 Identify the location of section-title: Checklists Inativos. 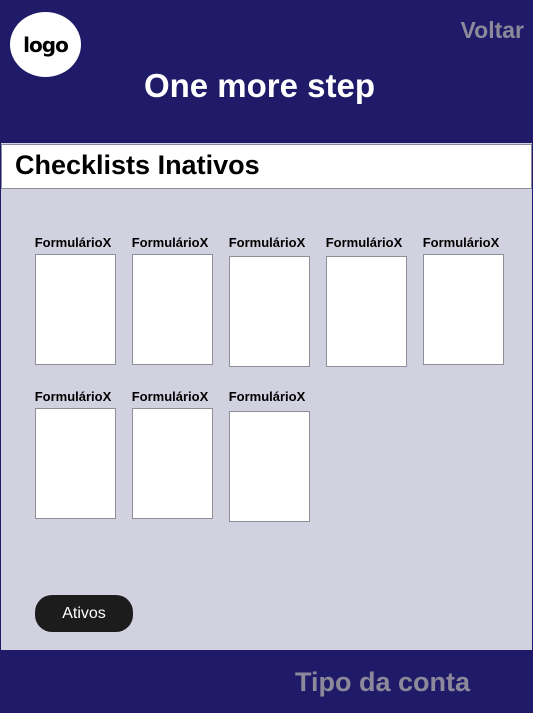
(137, 165).